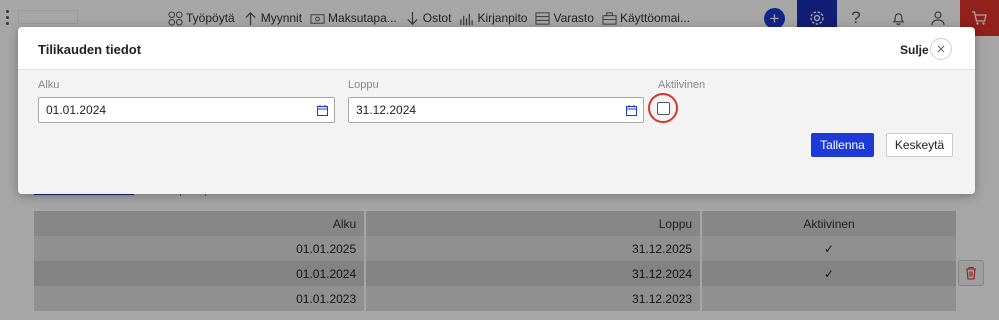  I want to click on active-checkbox, so click(663, 108).